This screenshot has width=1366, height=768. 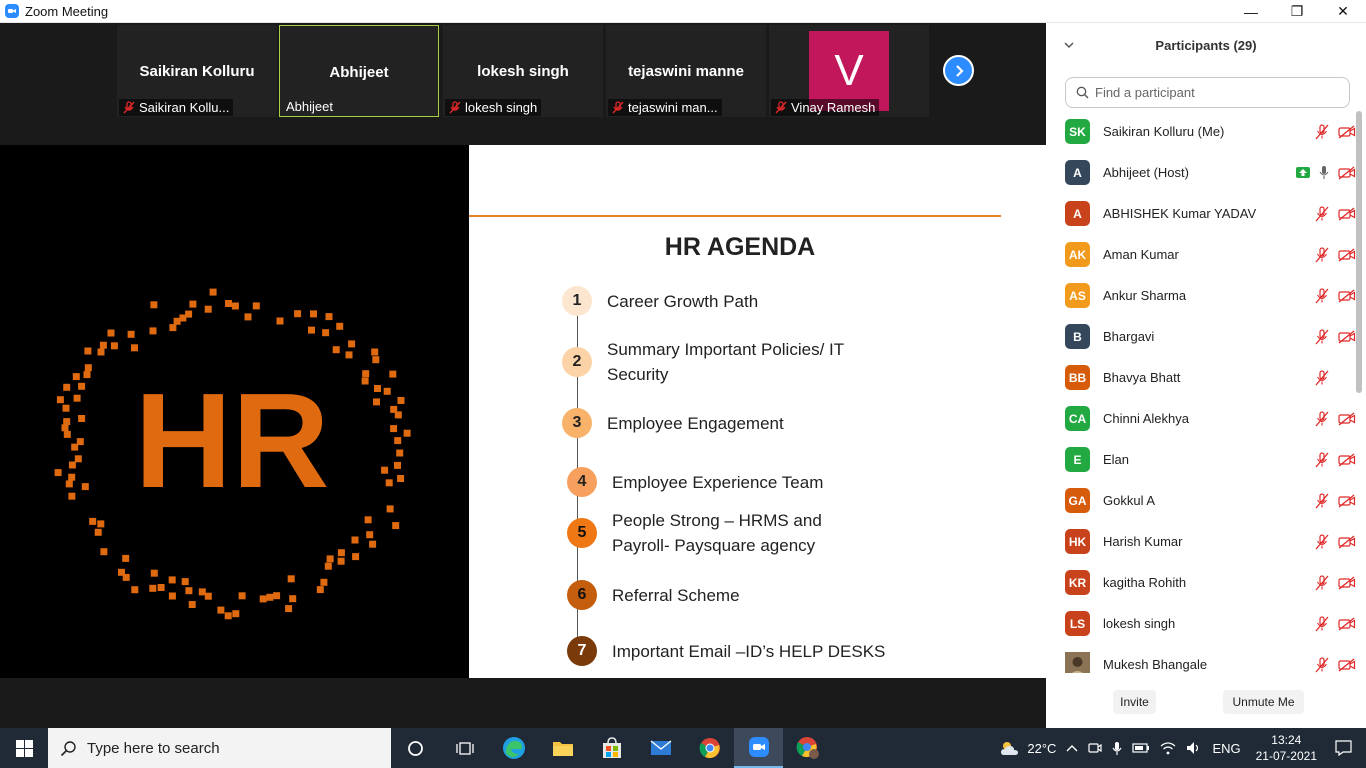 I want to click on close-button: ✕, so click(x=1343, y=11).